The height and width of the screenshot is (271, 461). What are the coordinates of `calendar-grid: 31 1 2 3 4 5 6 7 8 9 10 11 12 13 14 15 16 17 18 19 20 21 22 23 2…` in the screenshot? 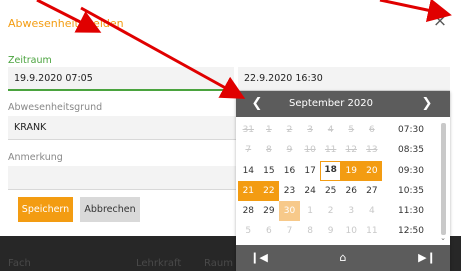 It's located at (311, 181).